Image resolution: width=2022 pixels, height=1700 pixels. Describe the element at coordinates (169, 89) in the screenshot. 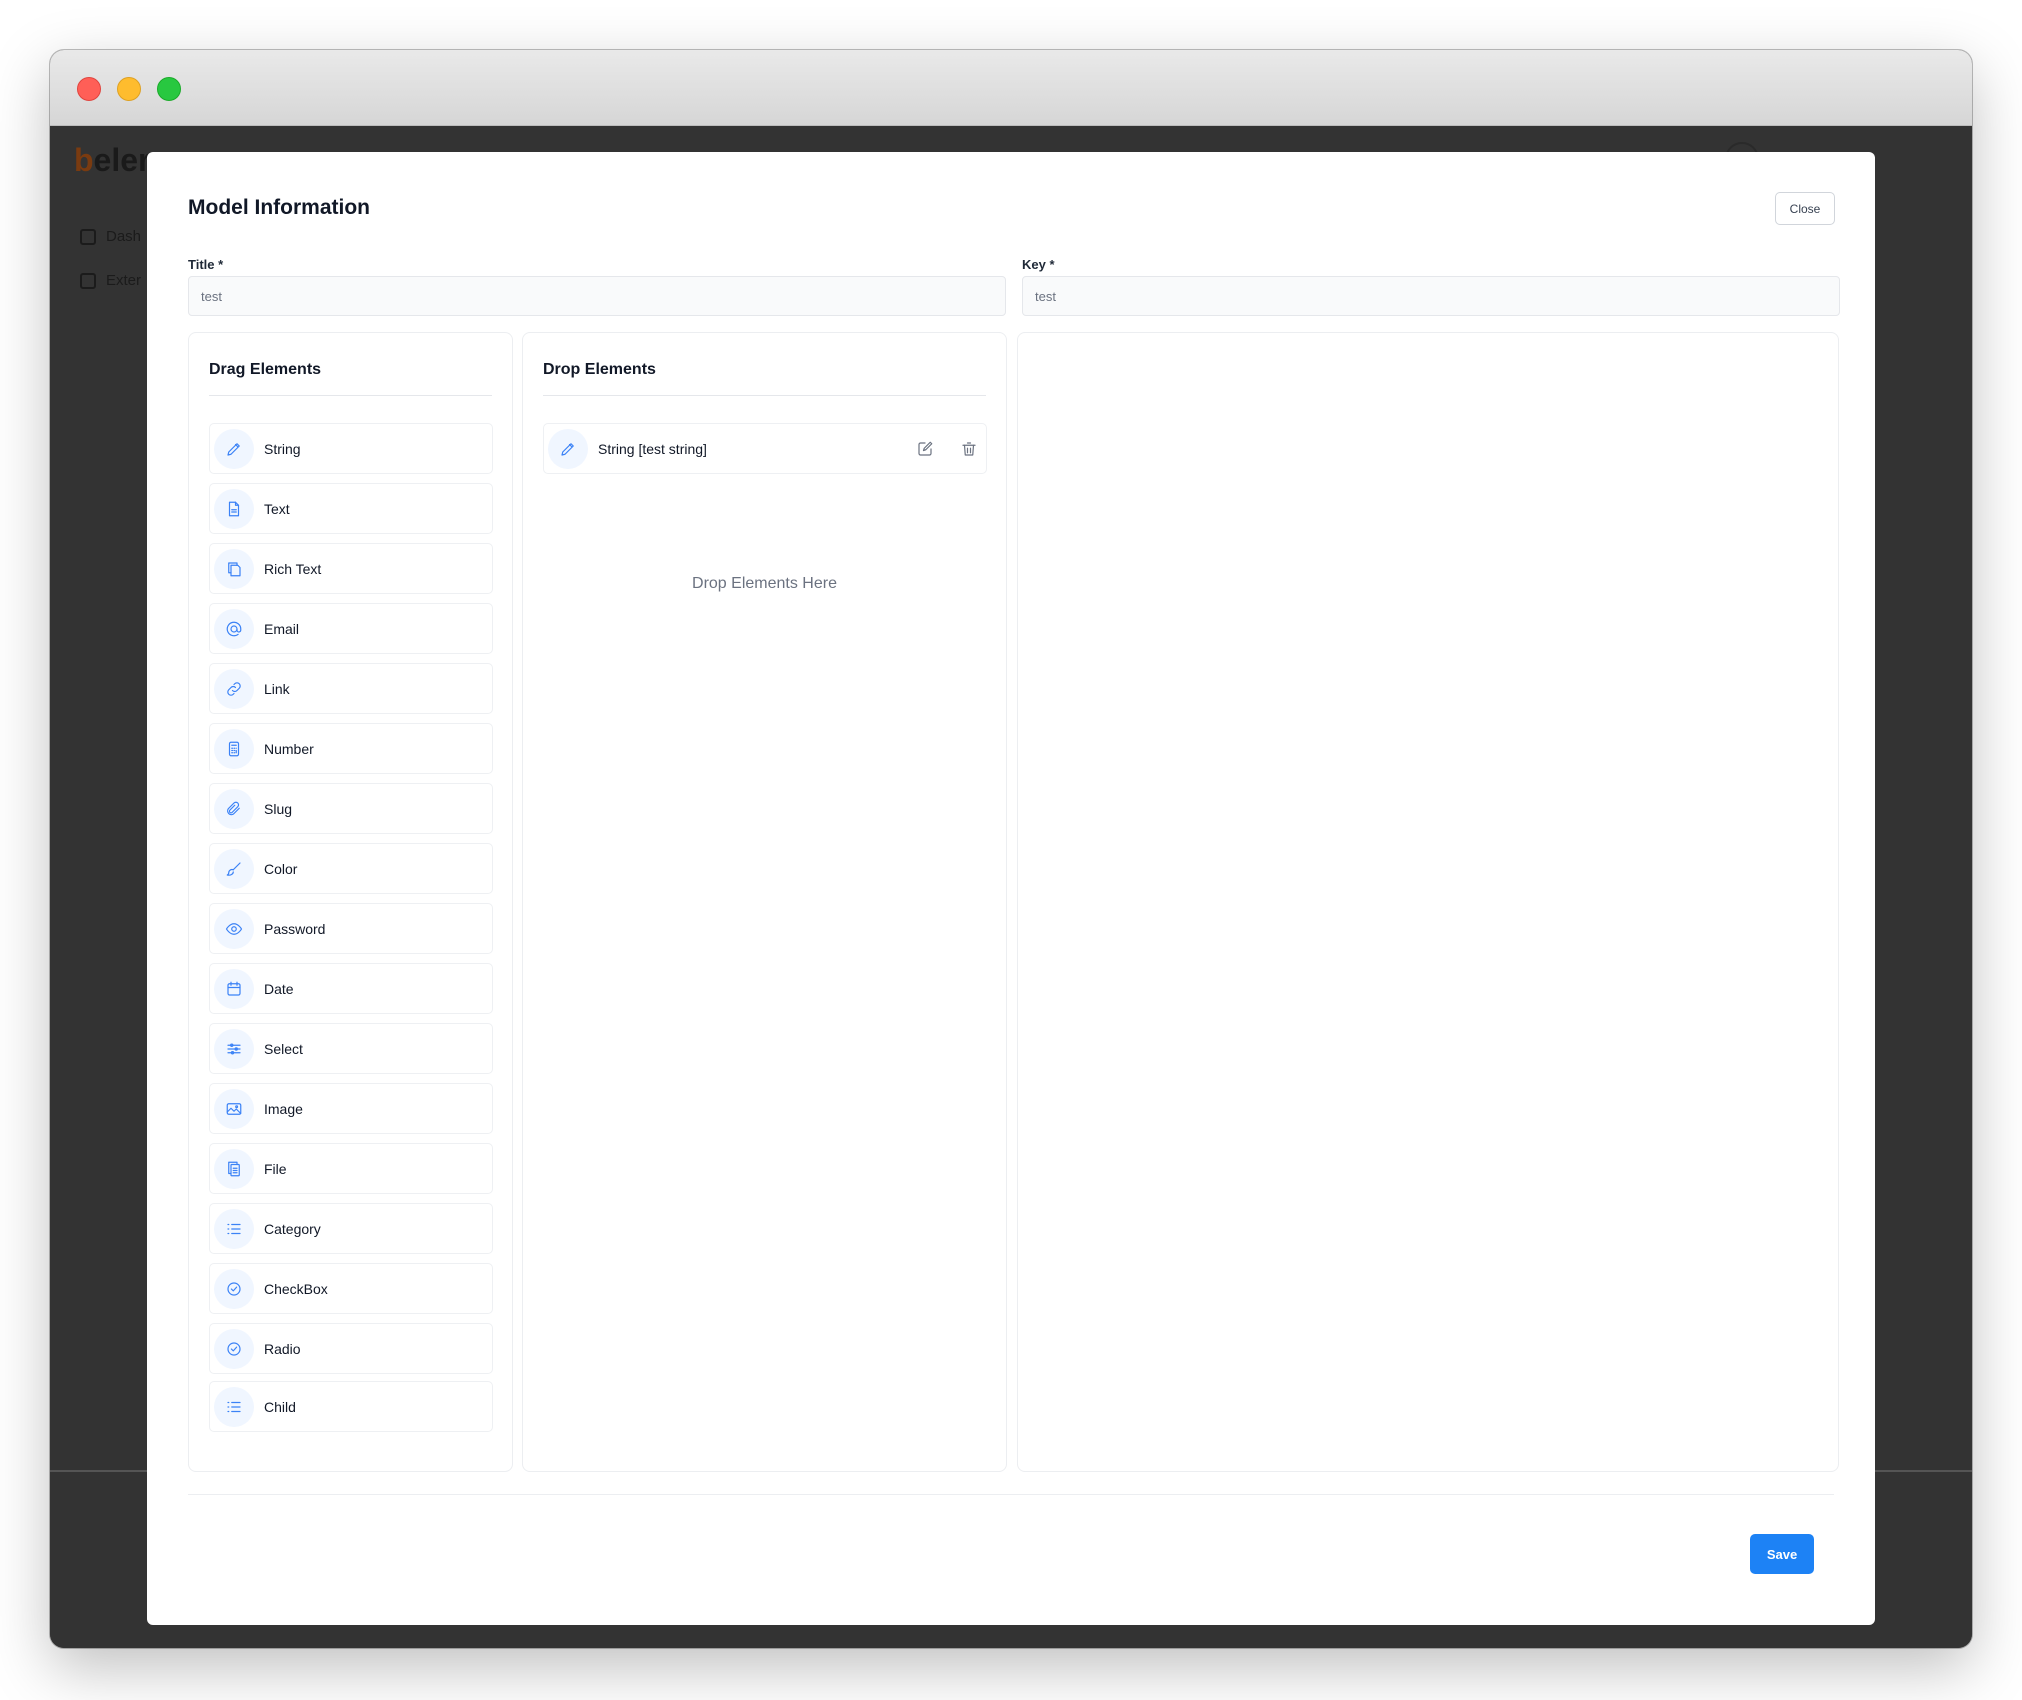

I see `maximize-window-button` at that location.